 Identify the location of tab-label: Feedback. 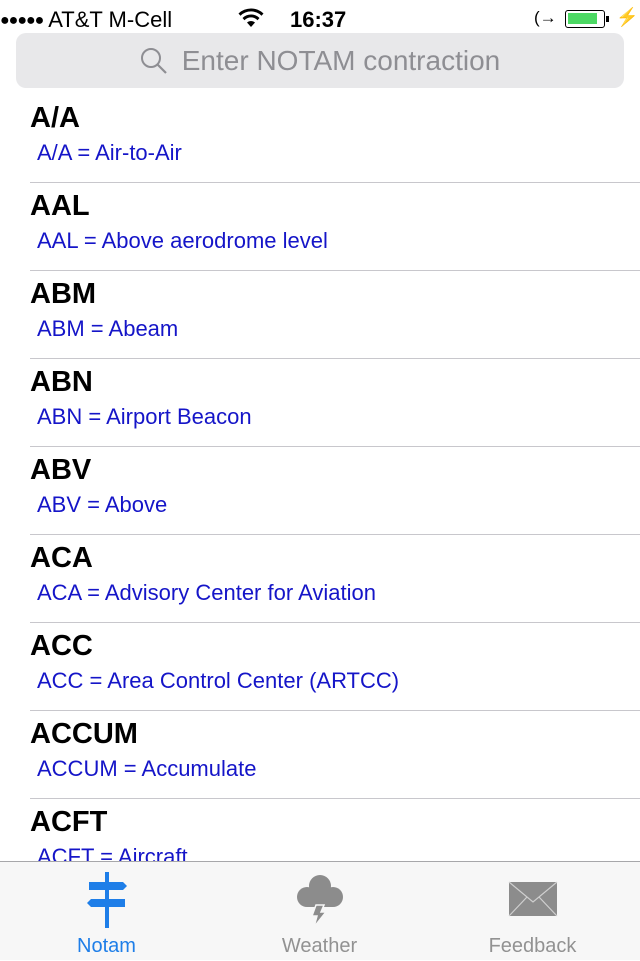
(532, 946).